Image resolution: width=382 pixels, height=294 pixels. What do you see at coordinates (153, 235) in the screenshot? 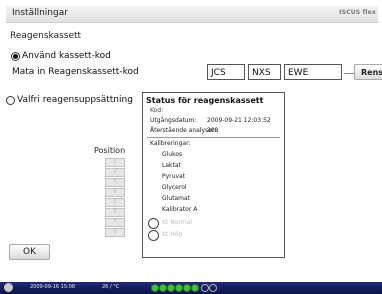
I see `control-high-radio` at bounding box center [153, 235].